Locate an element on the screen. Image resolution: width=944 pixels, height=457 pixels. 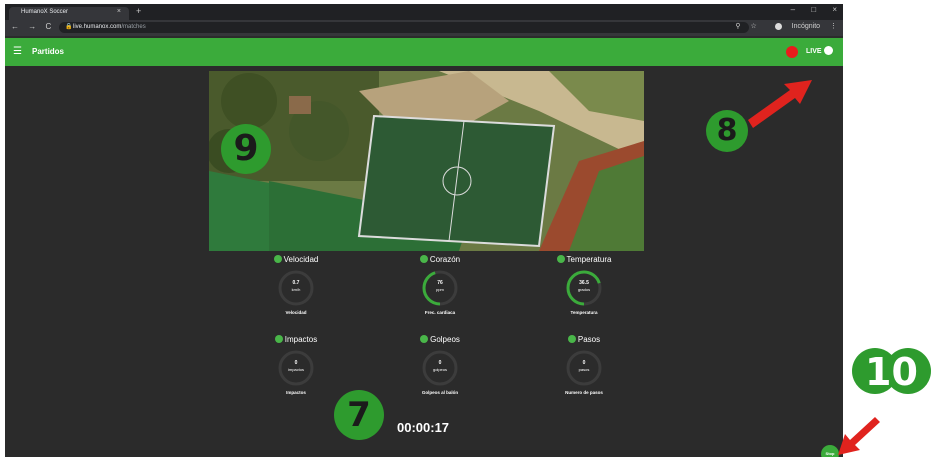
back-icon: ← is located at coordinates (15, 26).